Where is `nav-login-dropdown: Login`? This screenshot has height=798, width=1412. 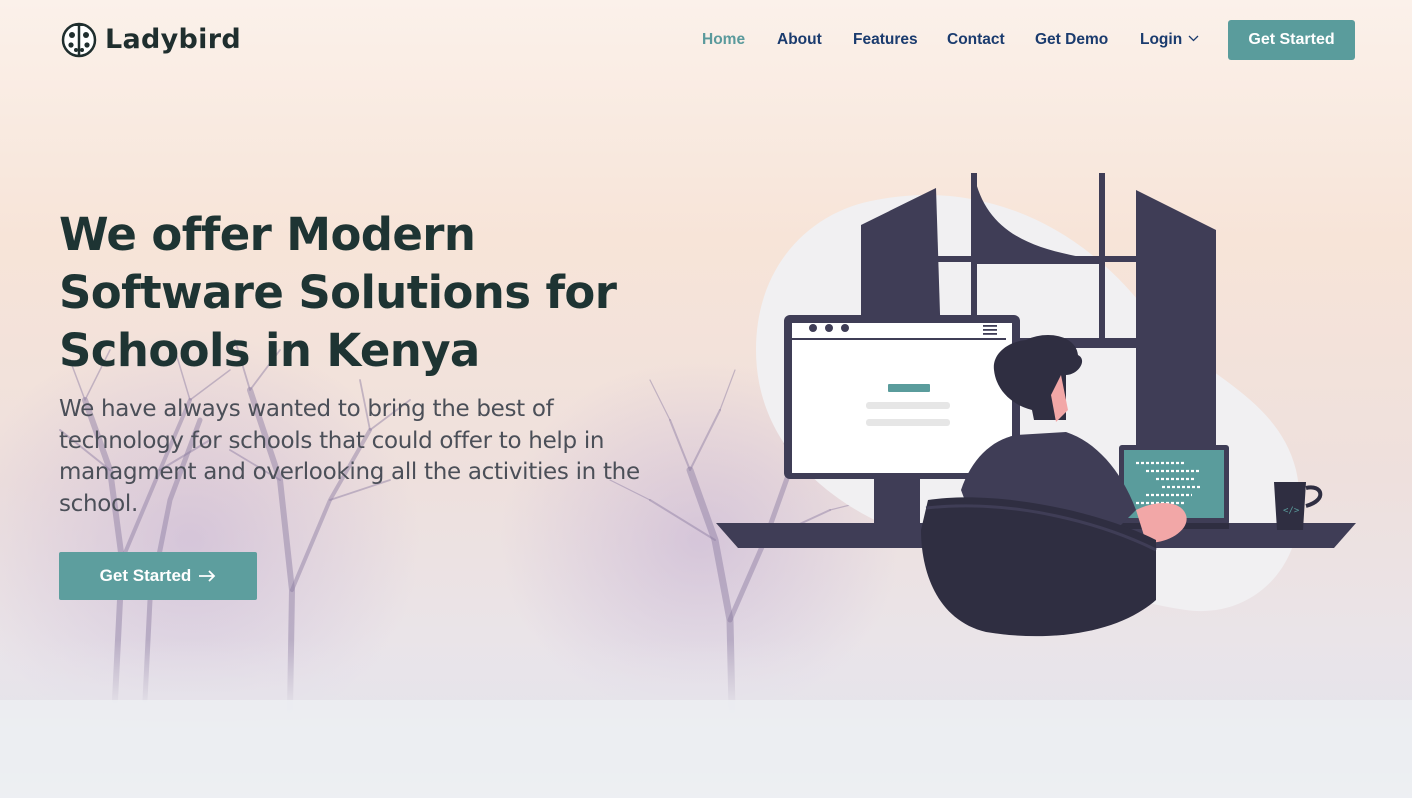 nav-login-dropdown: Login is located at coordinates (1169, 40).